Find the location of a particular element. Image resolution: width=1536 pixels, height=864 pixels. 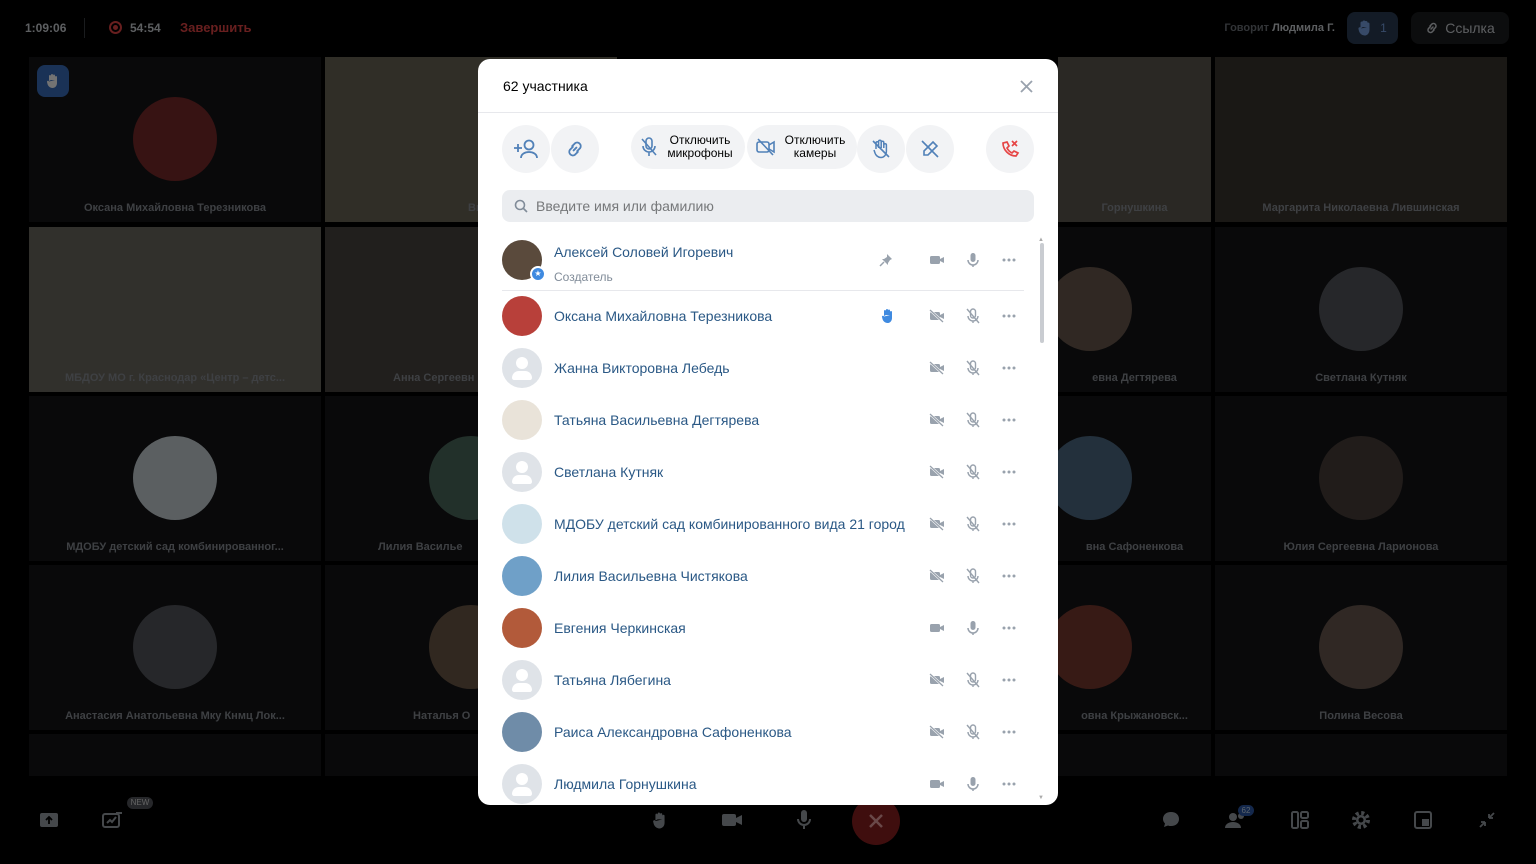

participant-row: Татьяна Лябегина is located at coordinates (758, 681).